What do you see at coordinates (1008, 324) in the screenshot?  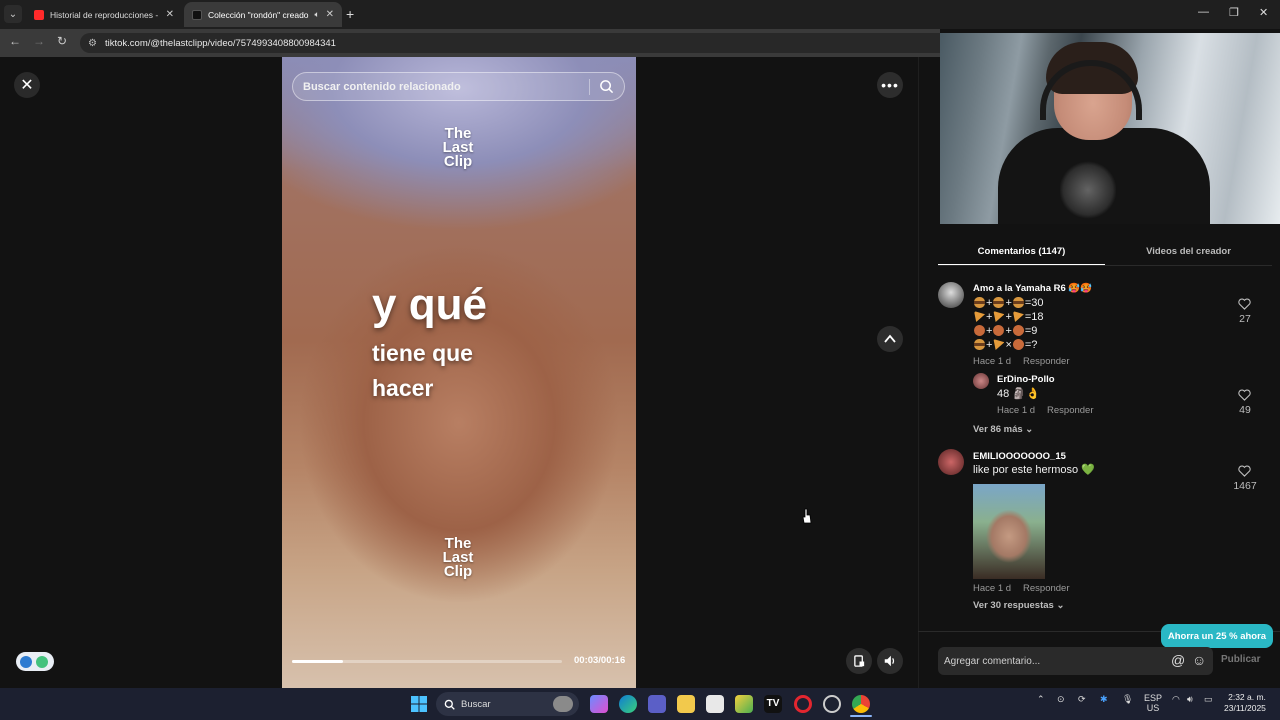 I see `comment-body: + + =30 + + =18 + + =9 + × =?` at bounding box center [1008, 324].